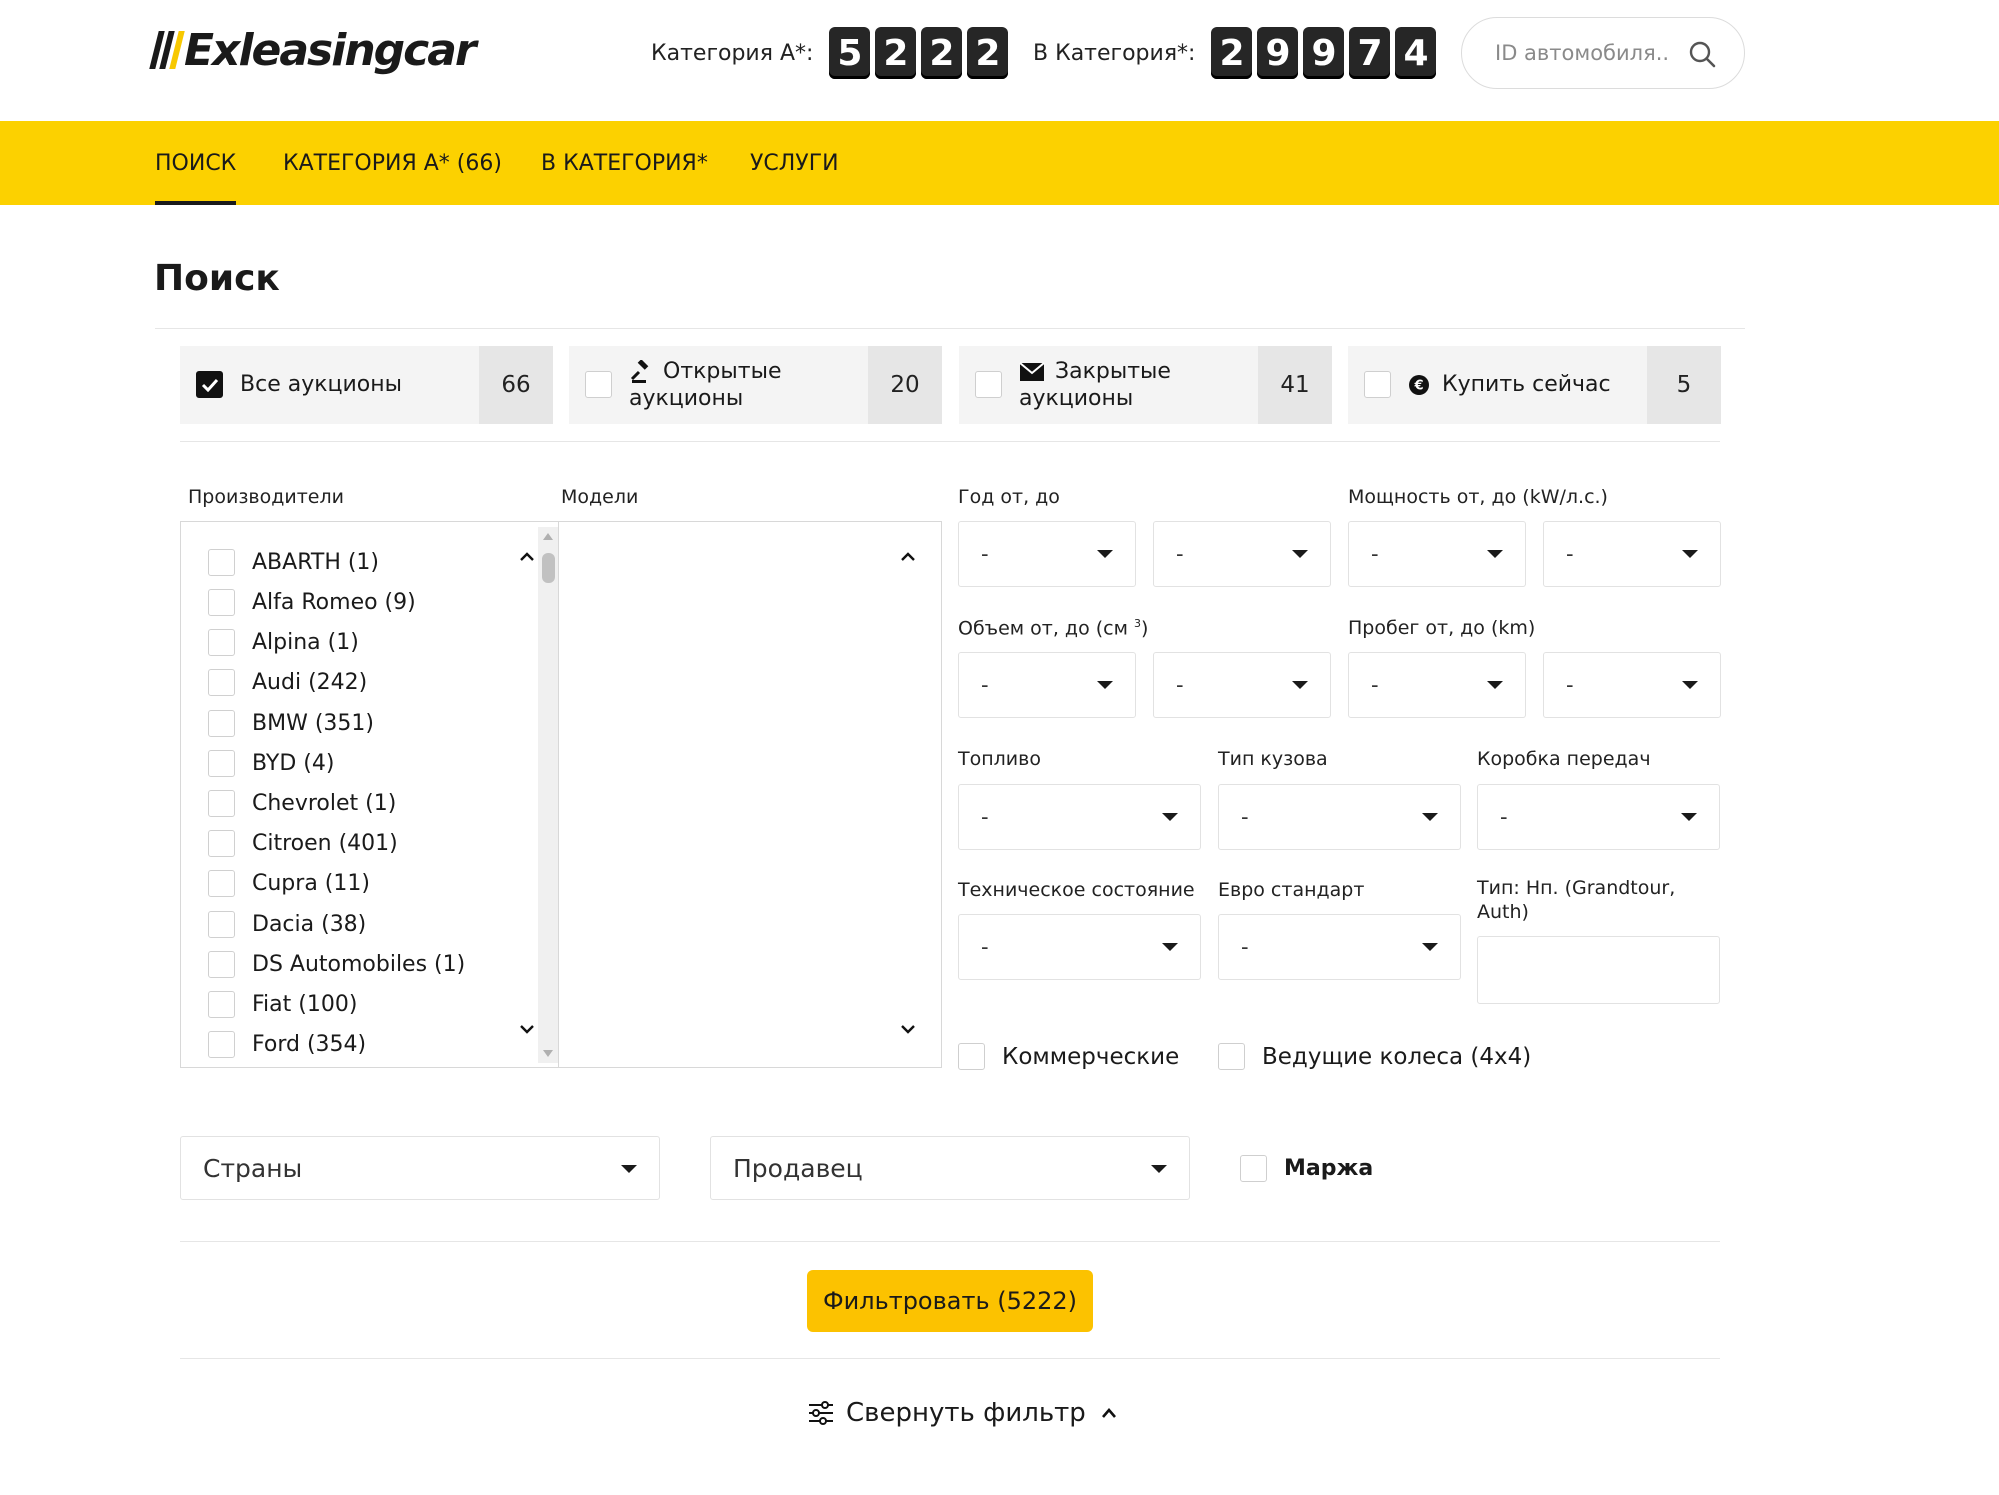  What do you see at coordinates (420, 1168) in the screenshot?
I see `countries-select: Страны` at bounding box center [420, 1168].